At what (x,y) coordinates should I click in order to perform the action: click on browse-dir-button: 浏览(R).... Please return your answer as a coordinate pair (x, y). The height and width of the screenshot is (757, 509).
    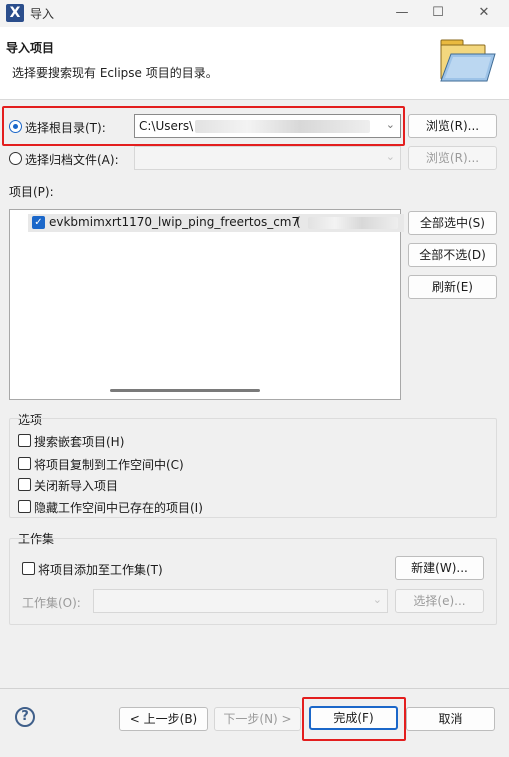
    Looking at the image, I should click on (452, 126).